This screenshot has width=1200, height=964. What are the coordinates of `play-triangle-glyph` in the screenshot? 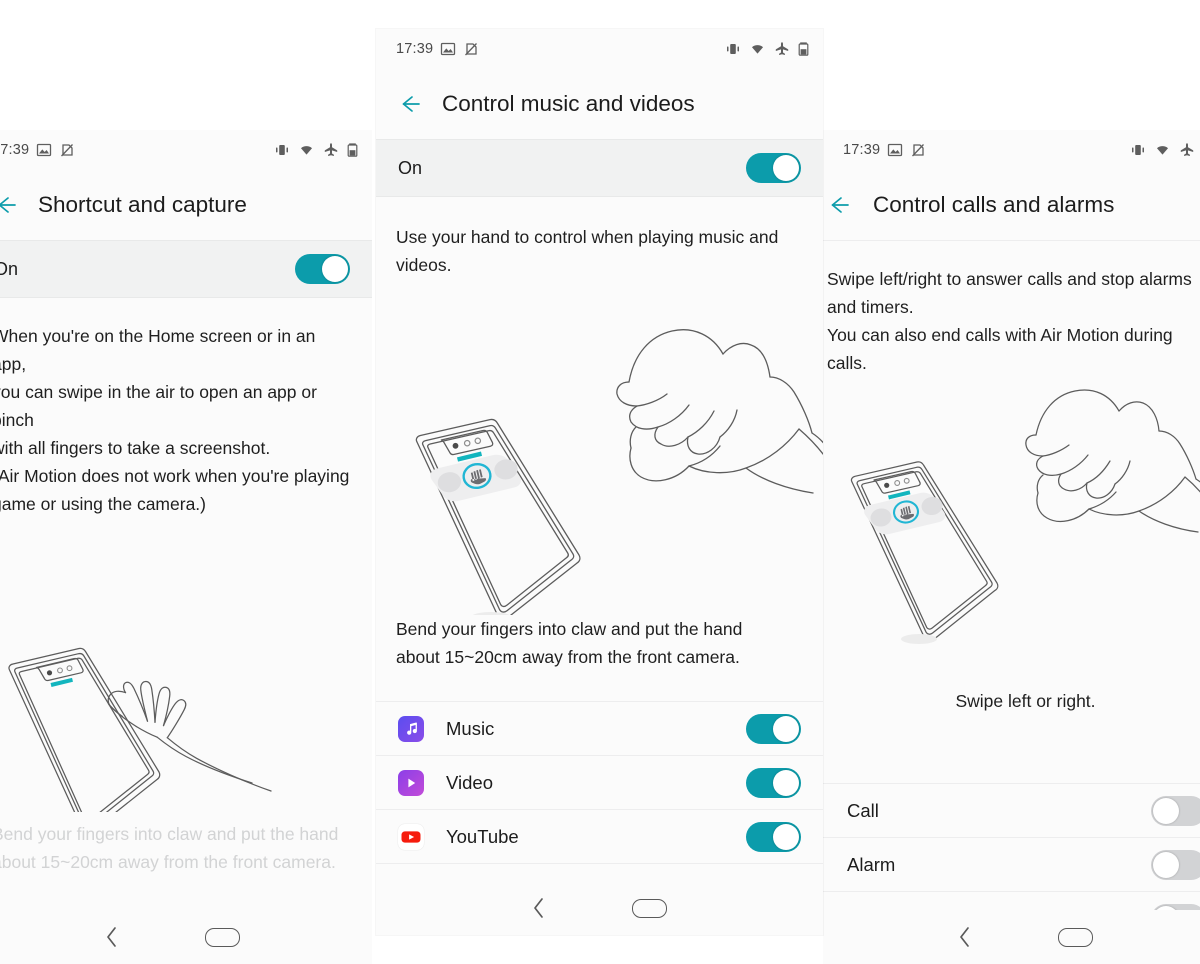 It's located at (412, 782).